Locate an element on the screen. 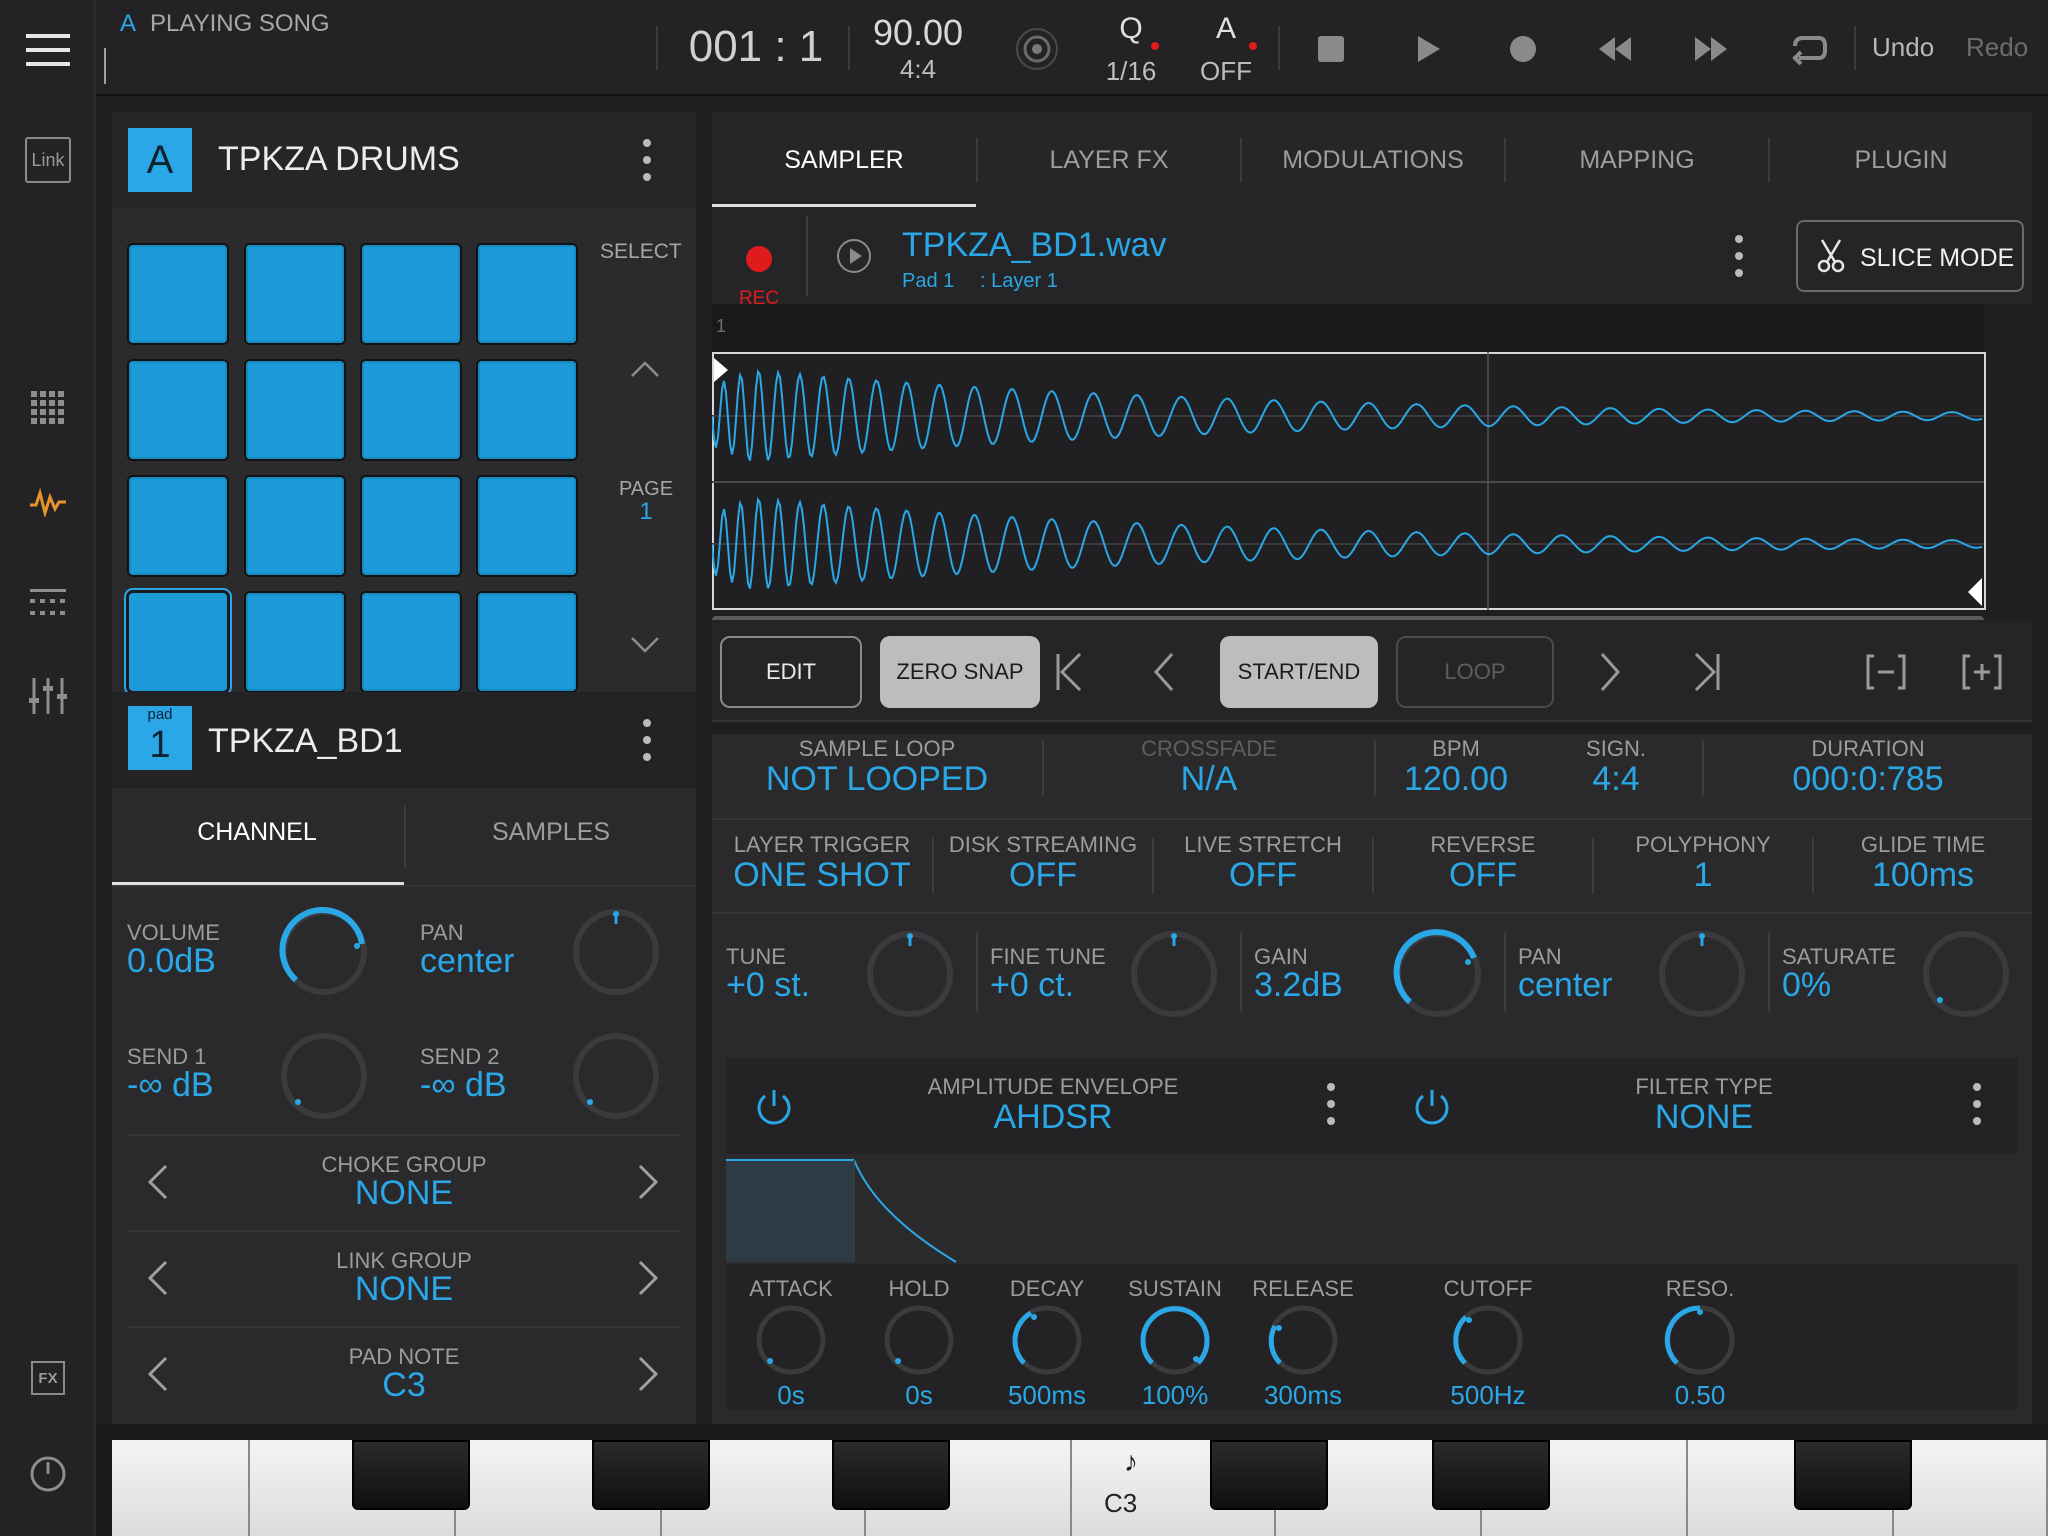  zoom-out-icon is located at coordinates (1886, 674).